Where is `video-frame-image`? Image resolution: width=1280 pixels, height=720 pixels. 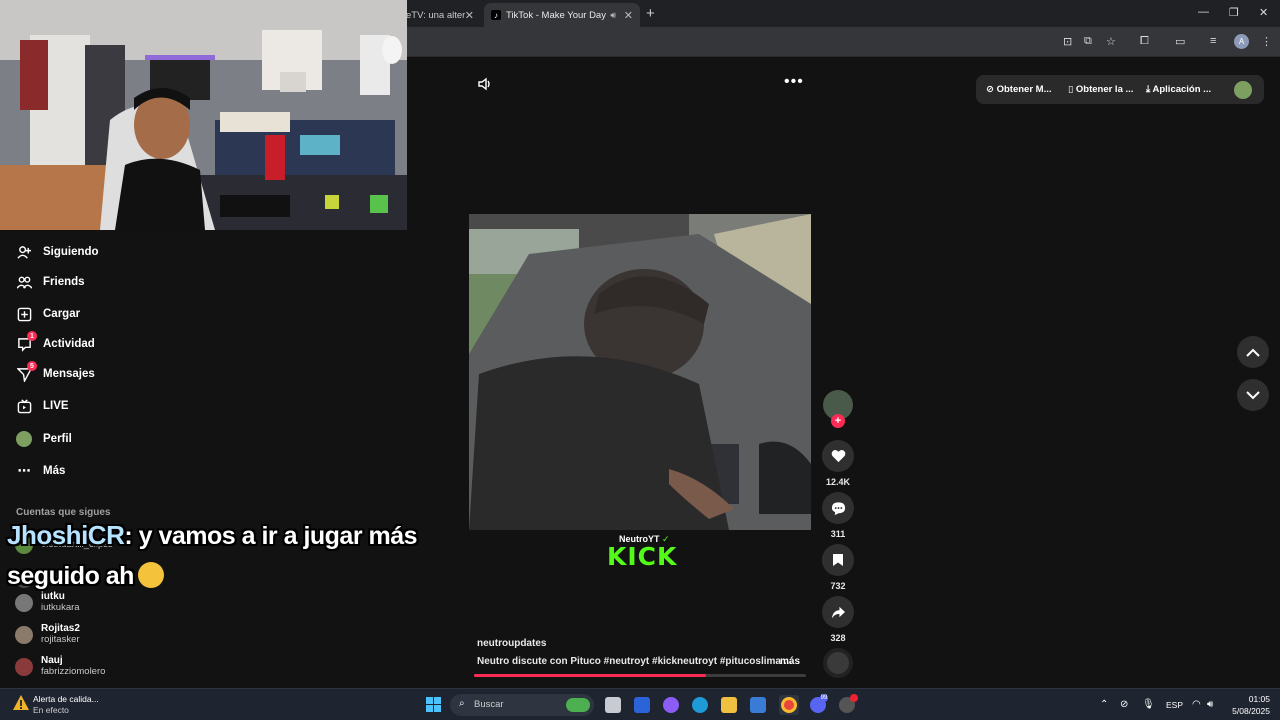
video-frame-image is located at coordinates (640, 372).